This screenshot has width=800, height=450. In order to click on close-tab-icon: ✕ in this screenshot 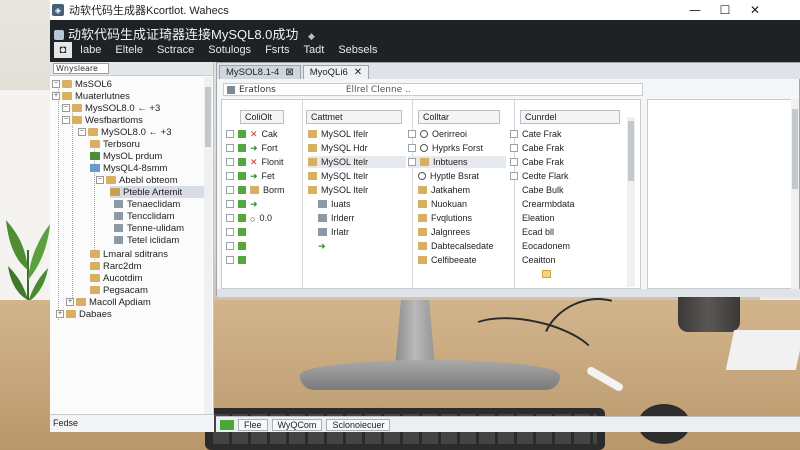, I will do `click(358, 72)`.